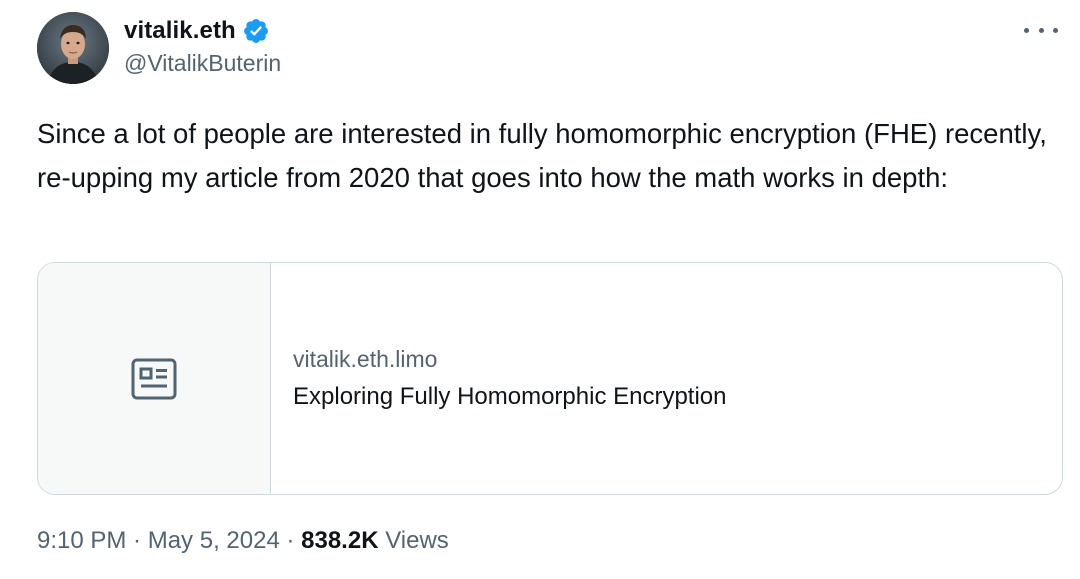  What do you see at coordinates (340, 540) in the screenshot?
I see `views-count: 838.2K` at bounding box center [340, 540].